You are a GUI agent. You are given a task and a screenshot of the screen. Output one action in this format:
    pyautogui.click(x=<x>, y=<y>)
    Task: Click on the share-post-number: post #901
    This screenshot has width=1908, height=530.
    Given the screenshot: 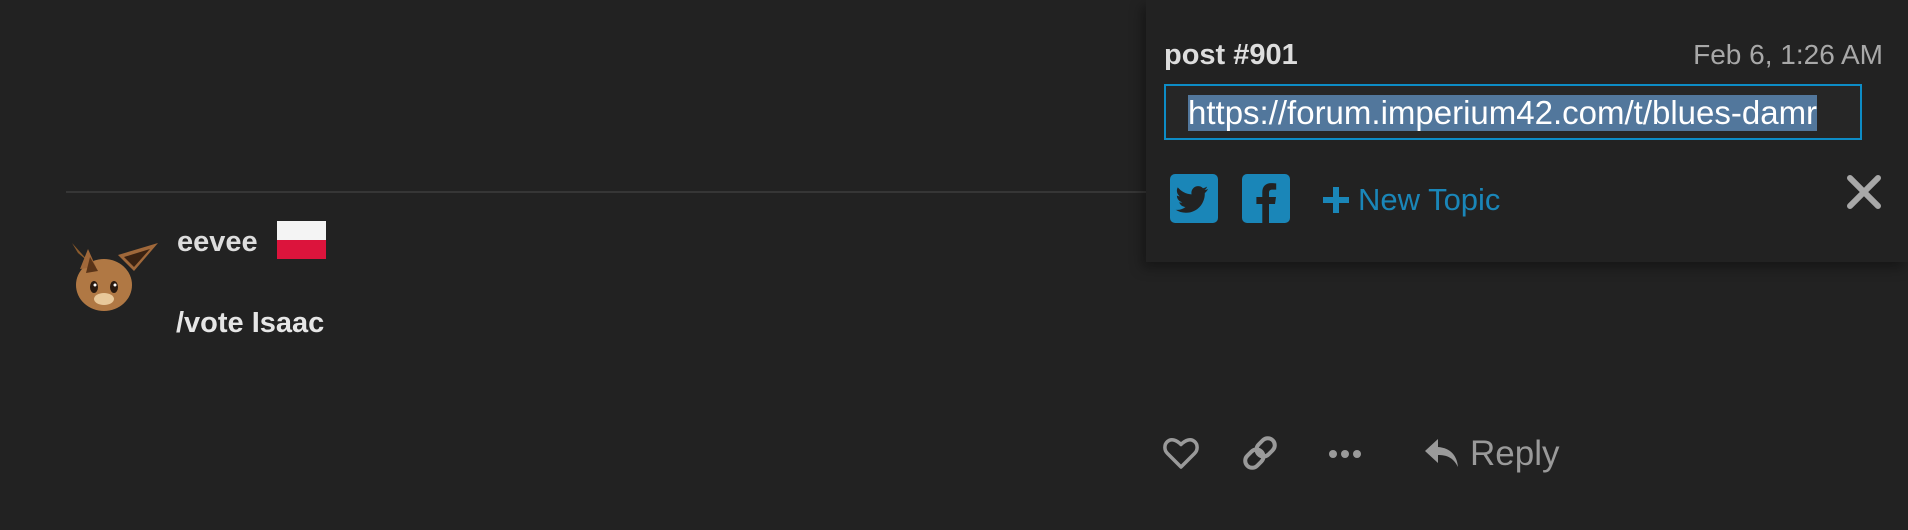 What is the action you would take?
    pyautogui.click(x=1231, y=55)
    